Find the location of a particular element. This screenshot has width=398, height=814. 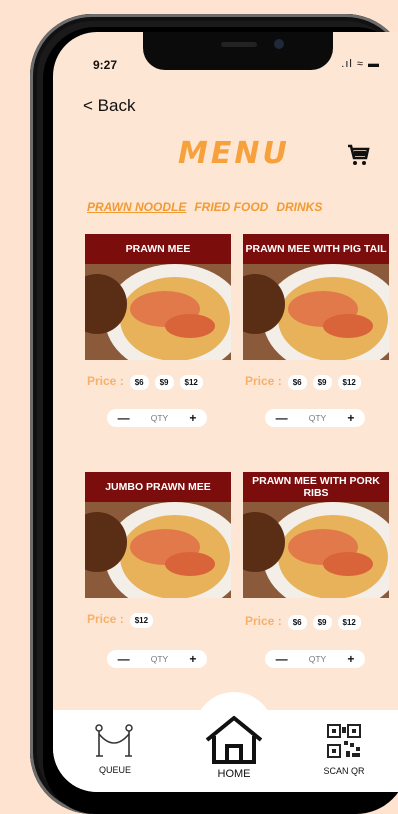

menu-item-card: JUMBO PRAWN MEE is located at coordinates (158, 535).